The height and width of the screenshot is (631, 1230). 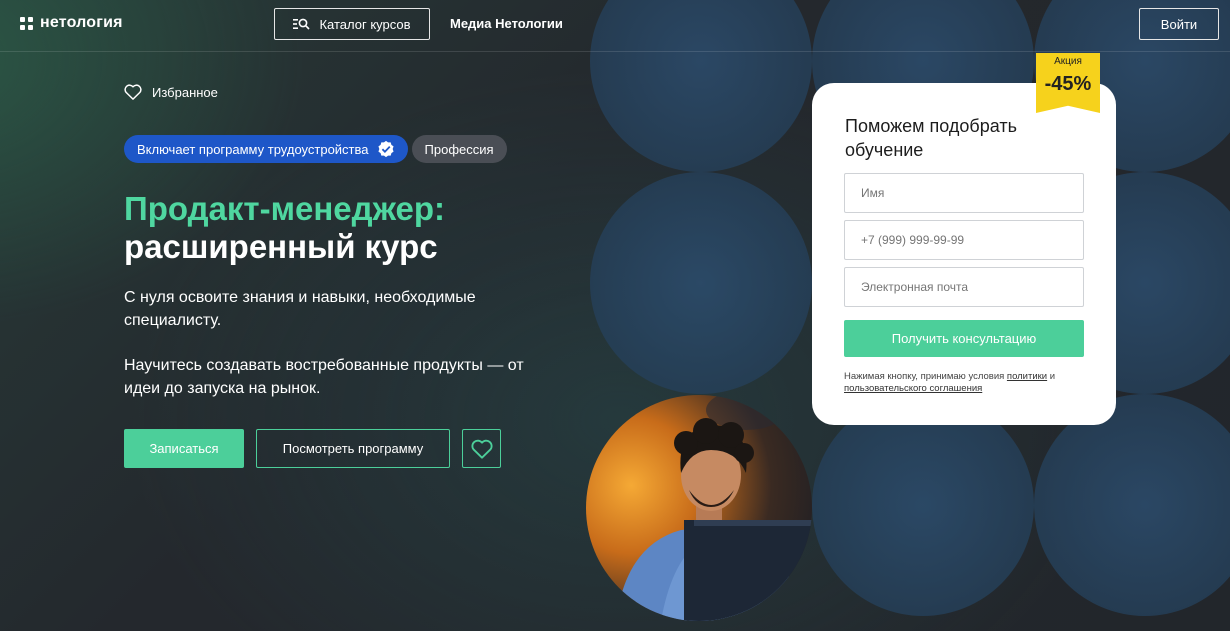 I want to click on logo-icon, so click(x=26, y=23).